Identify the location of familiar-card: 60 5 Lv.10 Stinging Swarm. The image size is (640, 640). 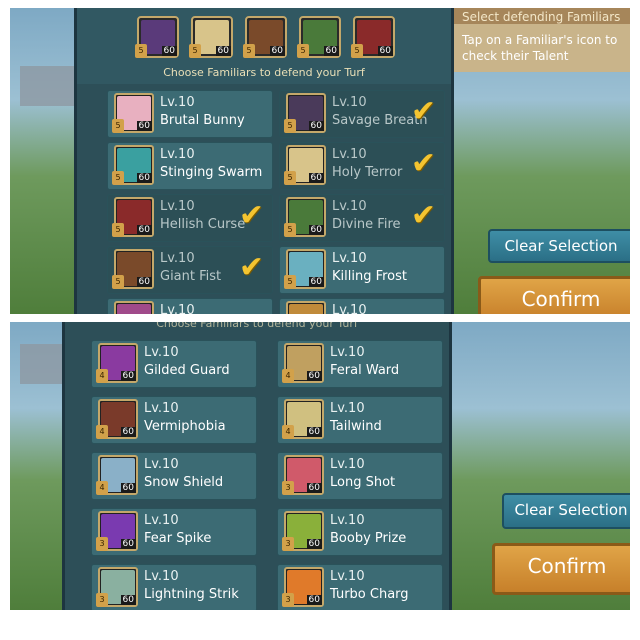
(190, 166).